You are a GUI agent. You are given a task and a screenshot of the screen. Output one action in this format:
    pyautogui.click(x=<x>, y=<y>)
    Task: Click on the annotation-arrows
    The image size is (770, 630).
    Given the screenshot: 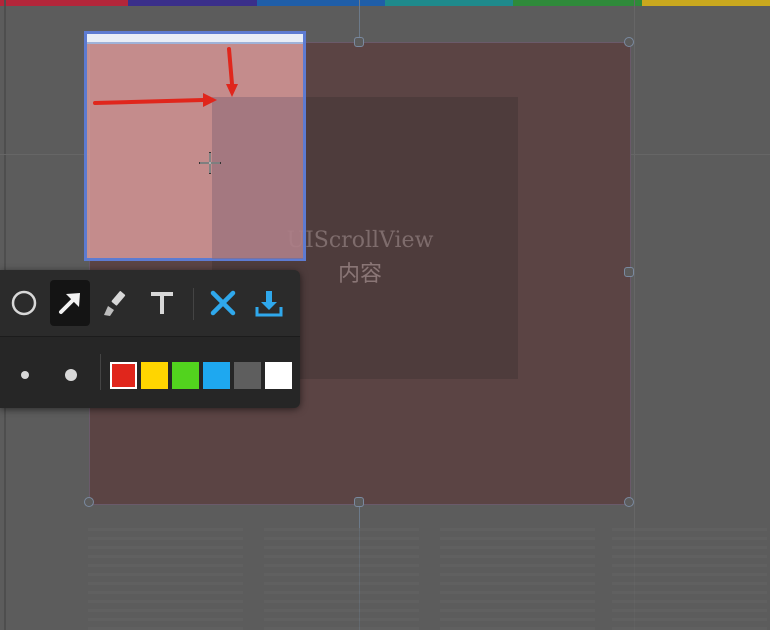 What is the action you would take?
    pyautogui.click(x=165, y=77)
    